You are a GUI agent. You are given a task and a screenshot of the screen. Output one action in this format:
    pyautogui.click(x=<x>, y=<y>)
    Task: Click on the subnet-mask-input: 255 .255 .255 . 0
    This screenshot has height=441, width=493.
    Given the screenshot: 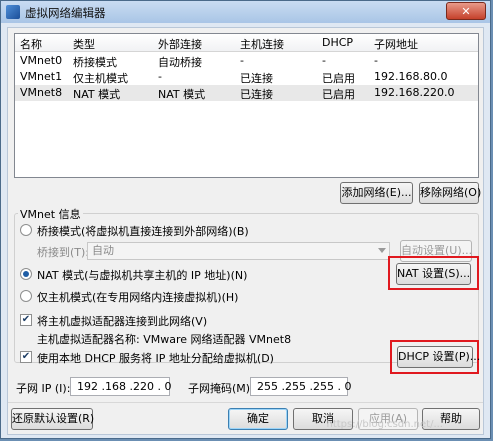 What is the action you would take?
    pyautogui.click(x=300, y=386)
    